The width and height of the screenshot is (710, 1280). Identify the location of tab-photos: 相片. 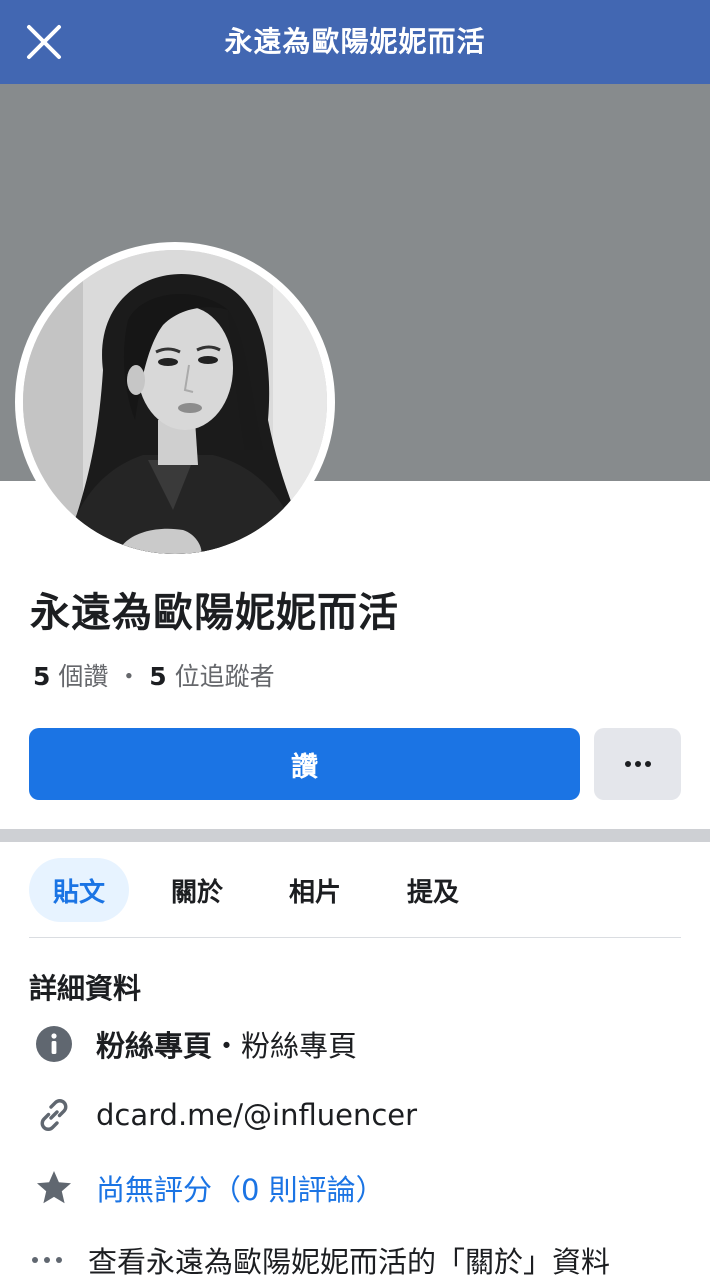
(315, 890).